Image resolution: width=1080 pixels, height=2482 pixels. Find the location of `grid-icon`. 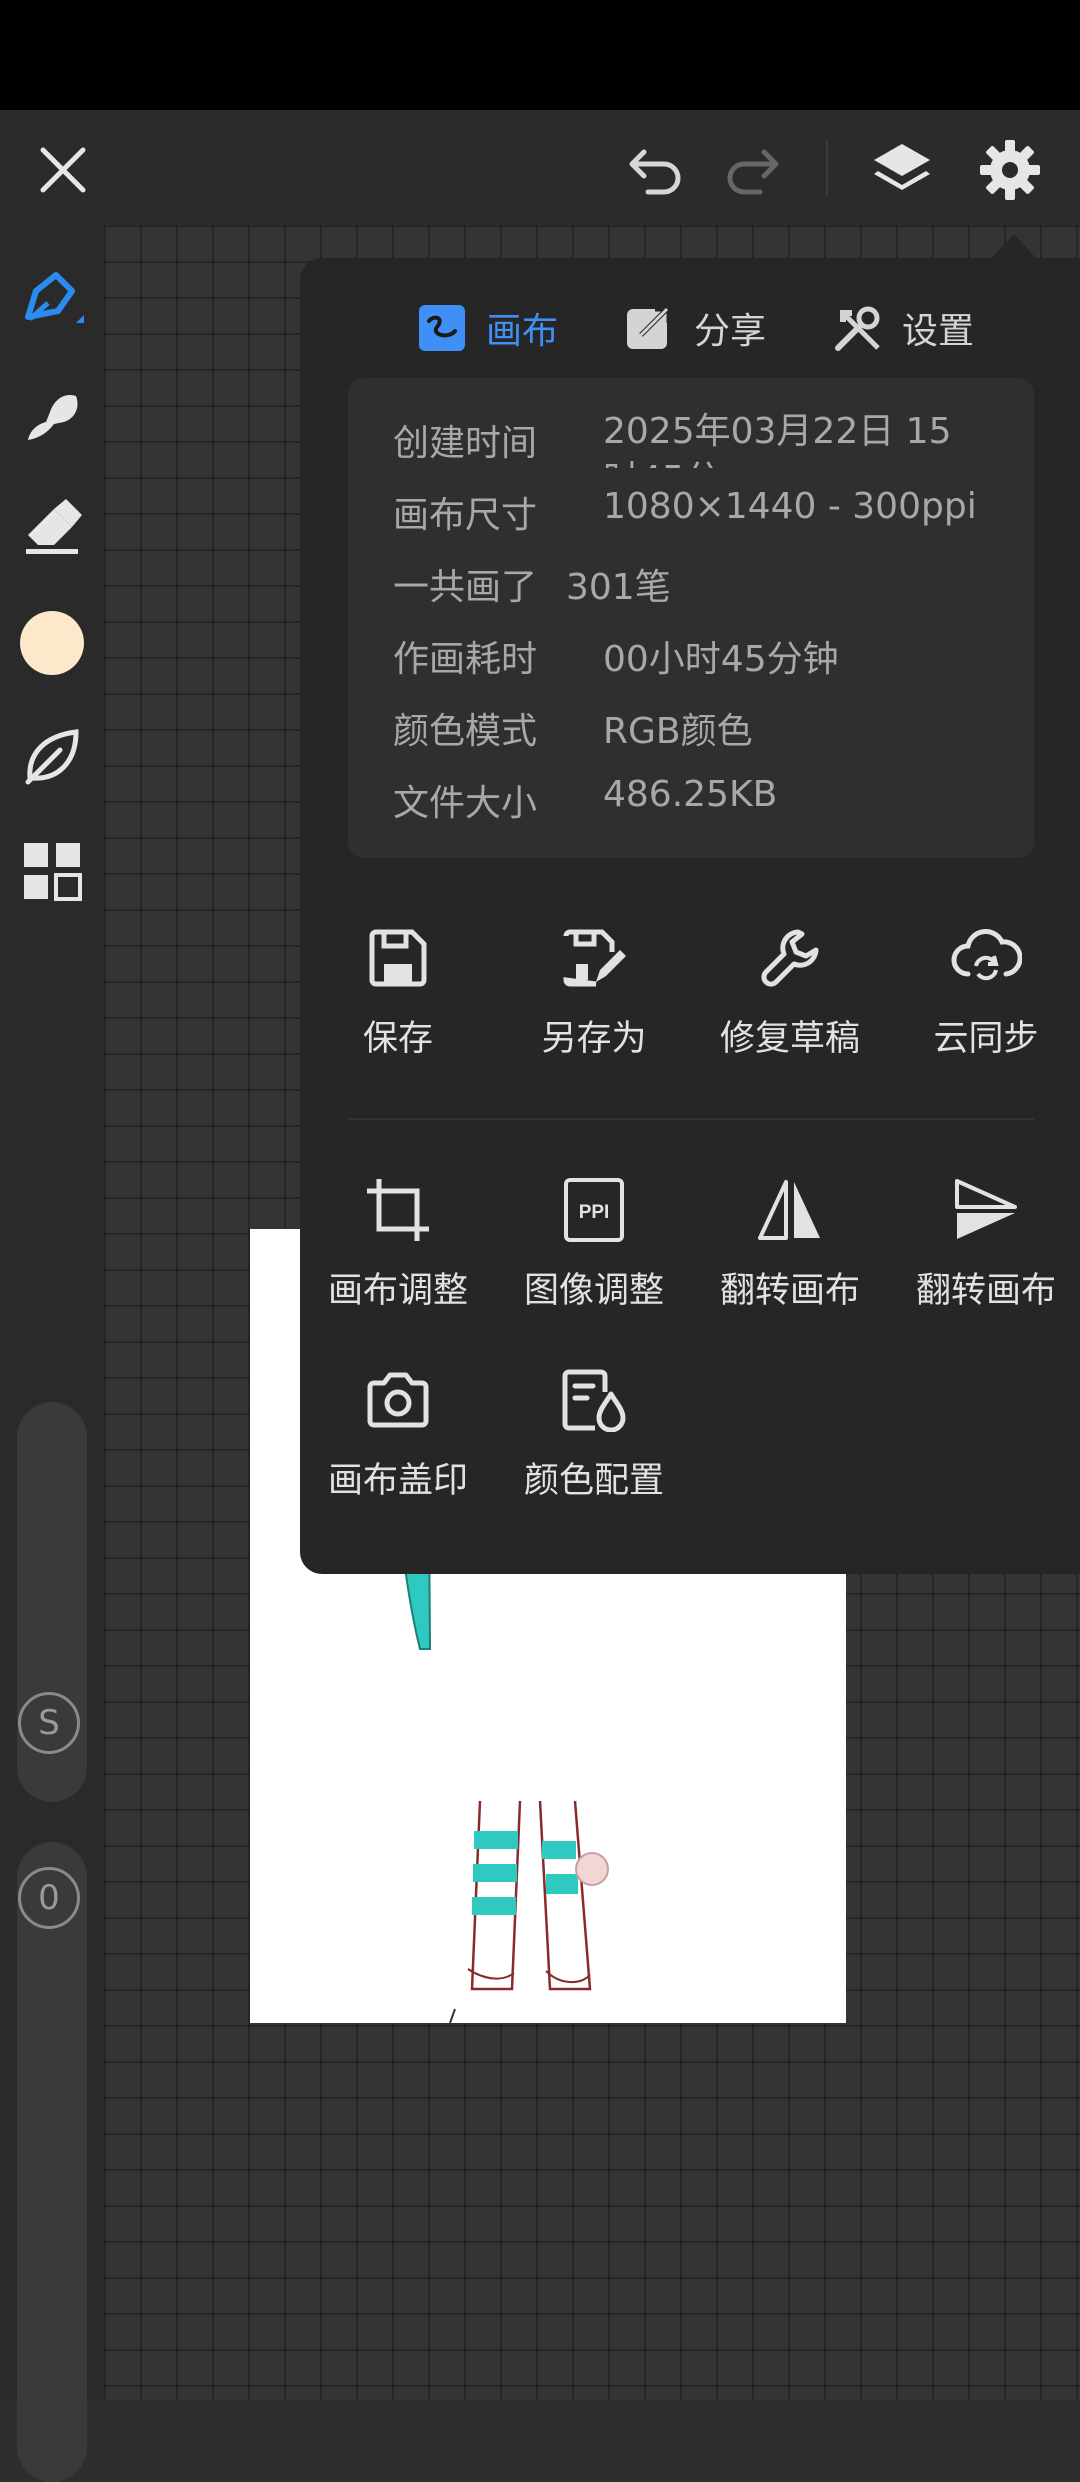

grid-icon is located at coordinates (52, 871).